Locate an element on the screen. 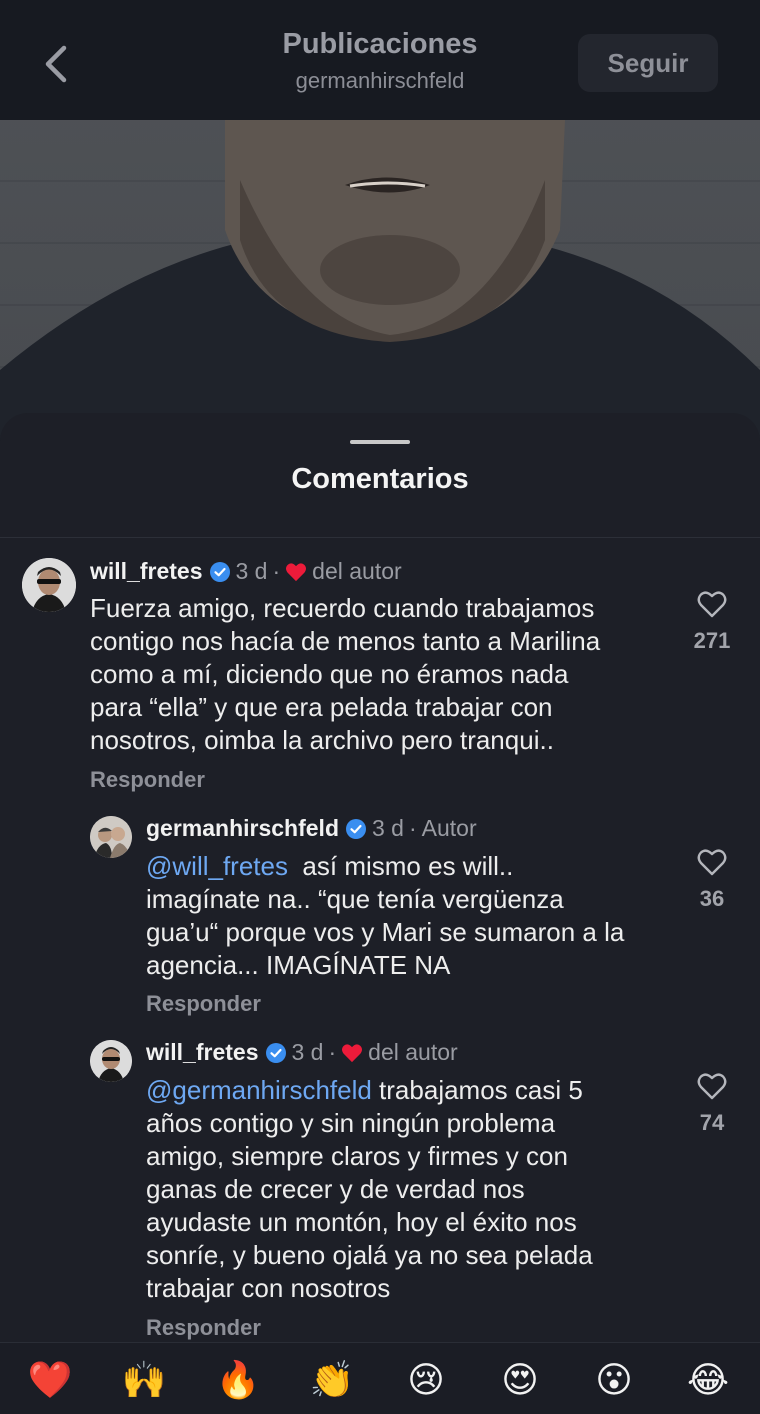  comment-line: ganas de crecer y de verdad nos is located at coordinates (335, 1189).